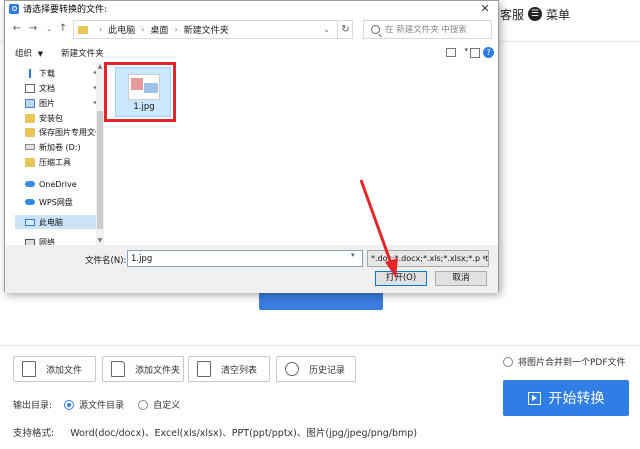  Describe the element at coordinates (58, 162) in the screenshot. I see `sidebar-item: 压缩工具` at that location.